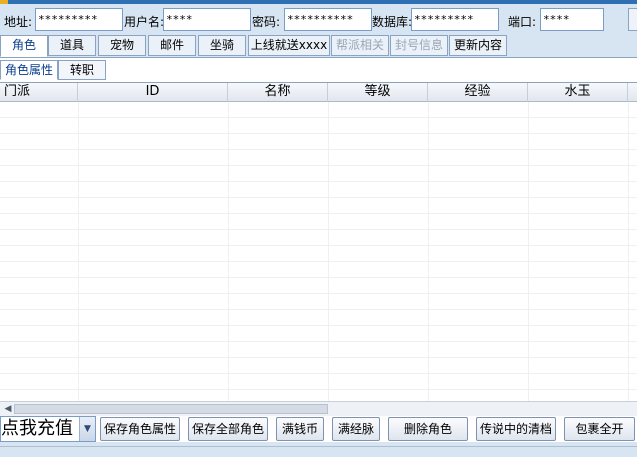 This screenshot has height=457, width=637. What do you see at coordinates (153, 92) in the screenshot?
I see `column-header-id: ID` at bounding box center [153, 92].